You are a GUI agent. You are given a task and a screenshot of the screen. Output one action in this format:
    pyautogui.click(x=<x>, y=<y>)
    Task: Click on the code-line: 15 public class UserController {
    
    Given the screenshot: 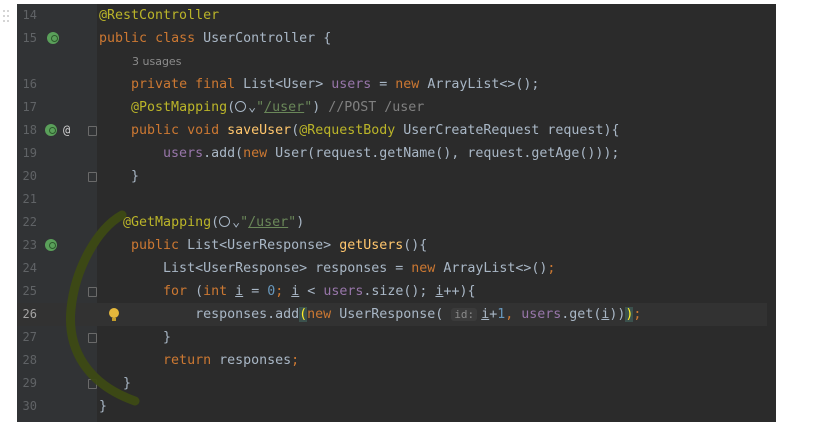 What is the action you would take?
    pyautogui.click(x=396, y=38)
    